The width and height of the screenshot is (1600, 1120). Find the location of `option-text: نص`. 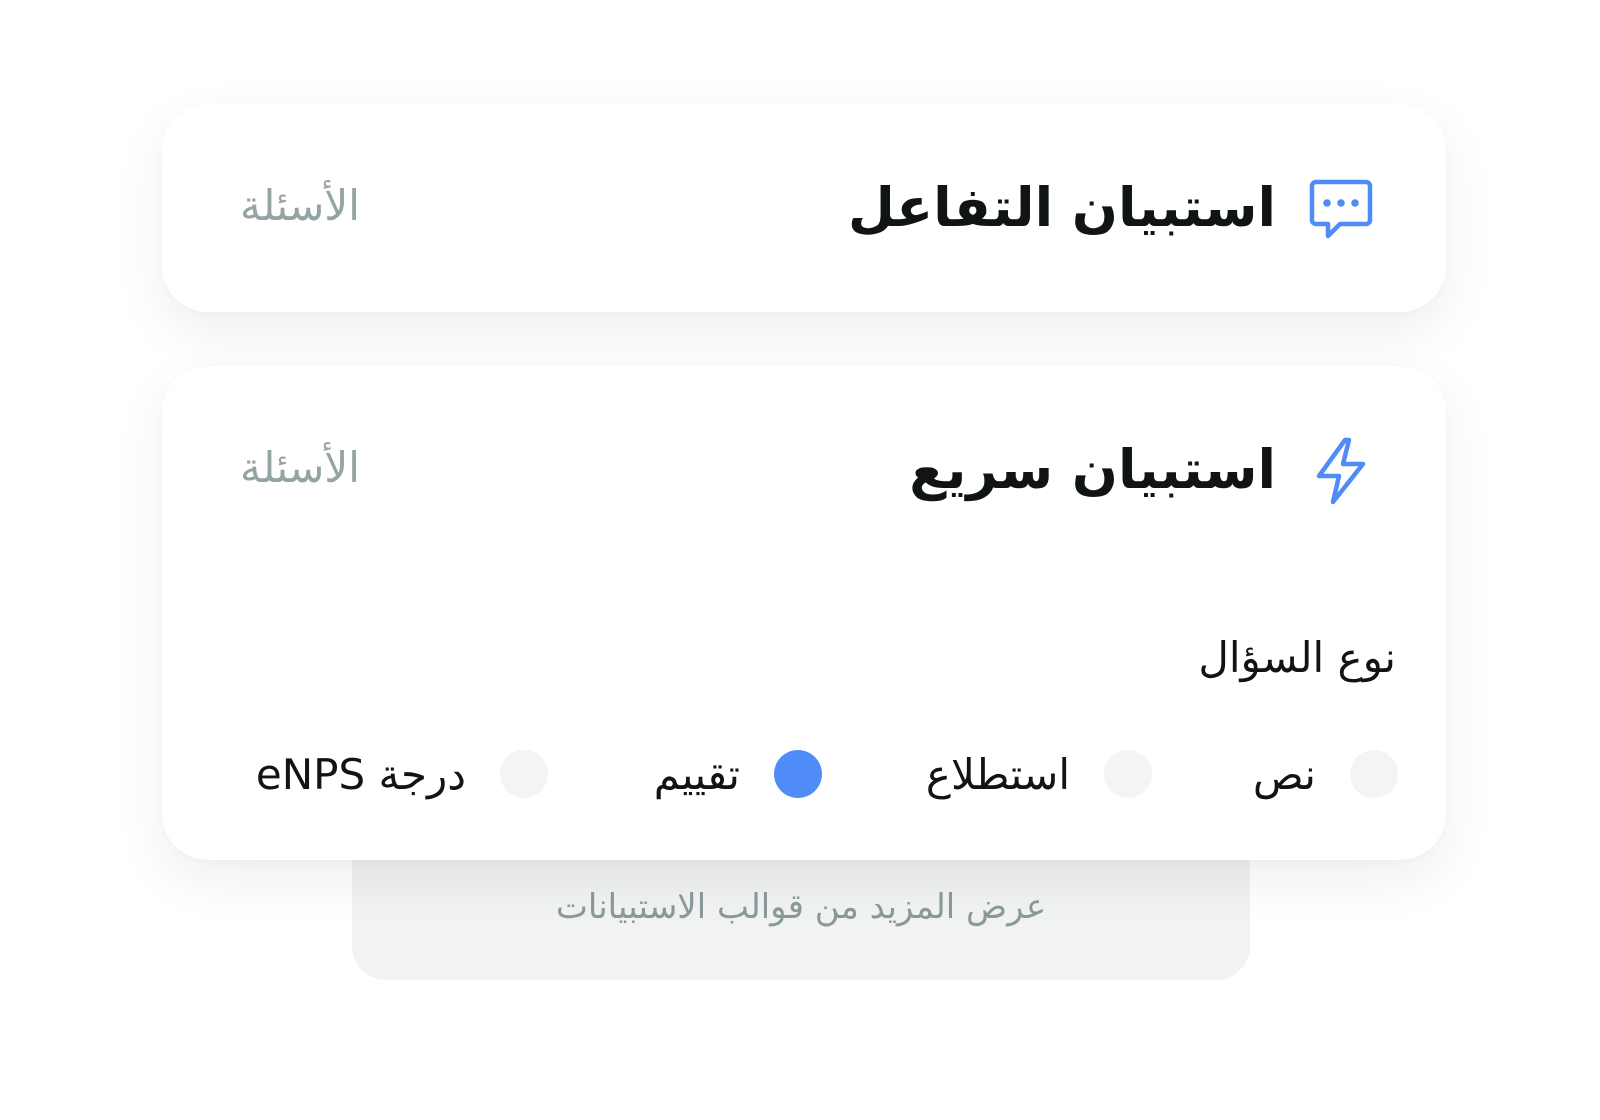

option-text: نص is located at coordinates (1325, 774).